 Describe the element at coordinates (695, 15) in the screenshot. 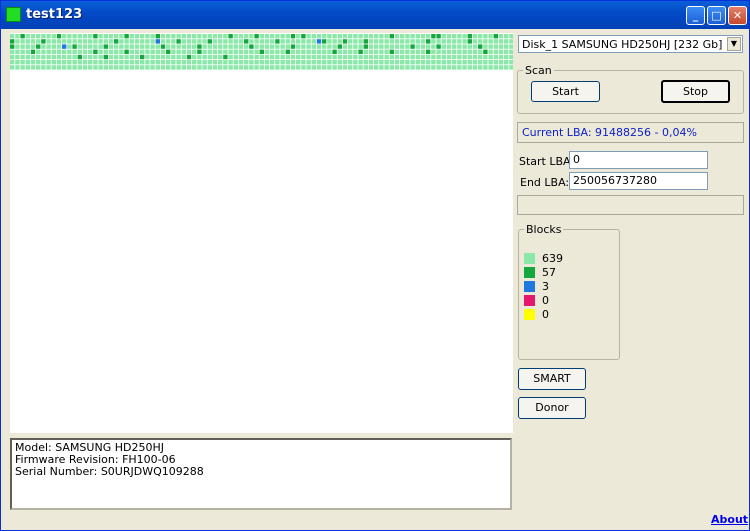

I see `minimize-icon: _` at that location.